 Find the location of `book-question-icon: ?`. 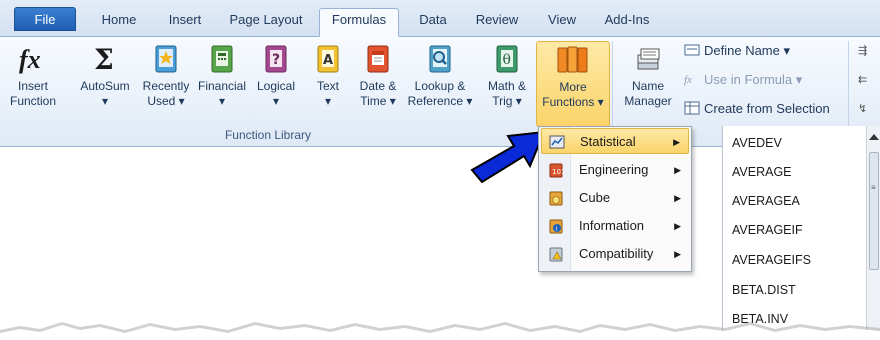

book-question-icon: ? is located at coordinates (276, 59).